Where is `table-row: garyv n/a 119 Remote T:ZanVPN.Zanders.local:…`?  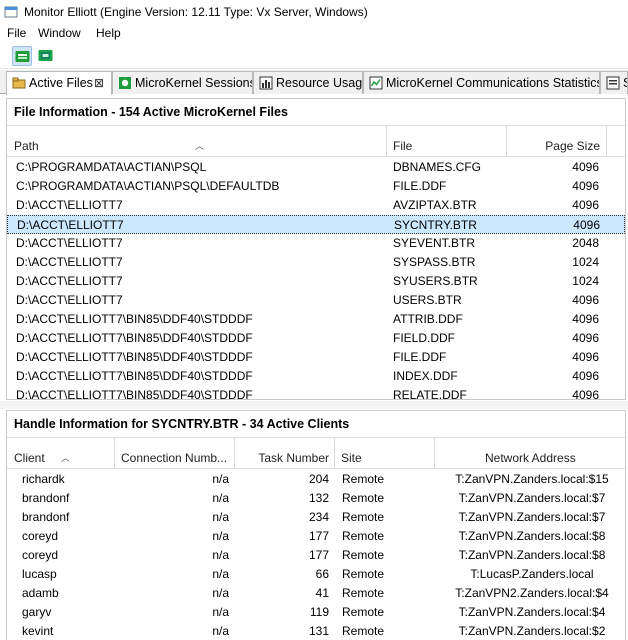
table-row: garyv n/a 119 Remote T:ZanVPN.Zanders.local:… is located at coordinates (316, 612).